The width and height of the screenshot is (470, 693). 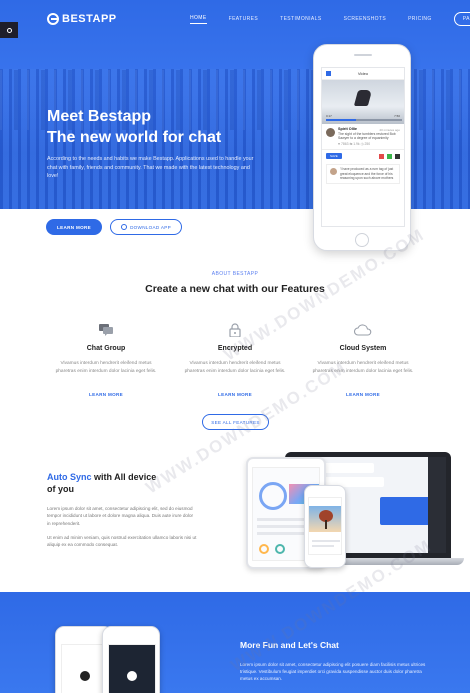 I want to click on about-title: Create a new chat with our Features, so click(x=235, y=289).